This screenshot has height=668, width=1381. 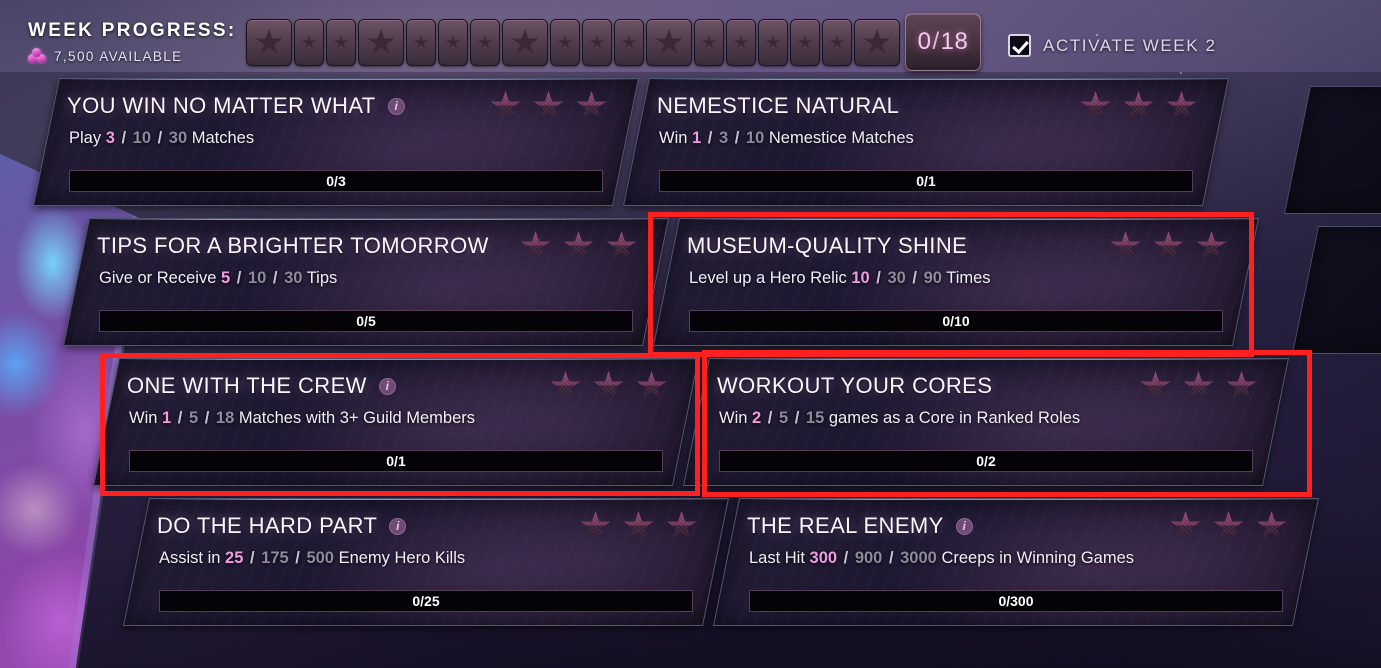 What do you see at coordinates (225, 278) in the screenshot?
I see `quest-tier-1: 5` at bounding box center [225, 278].